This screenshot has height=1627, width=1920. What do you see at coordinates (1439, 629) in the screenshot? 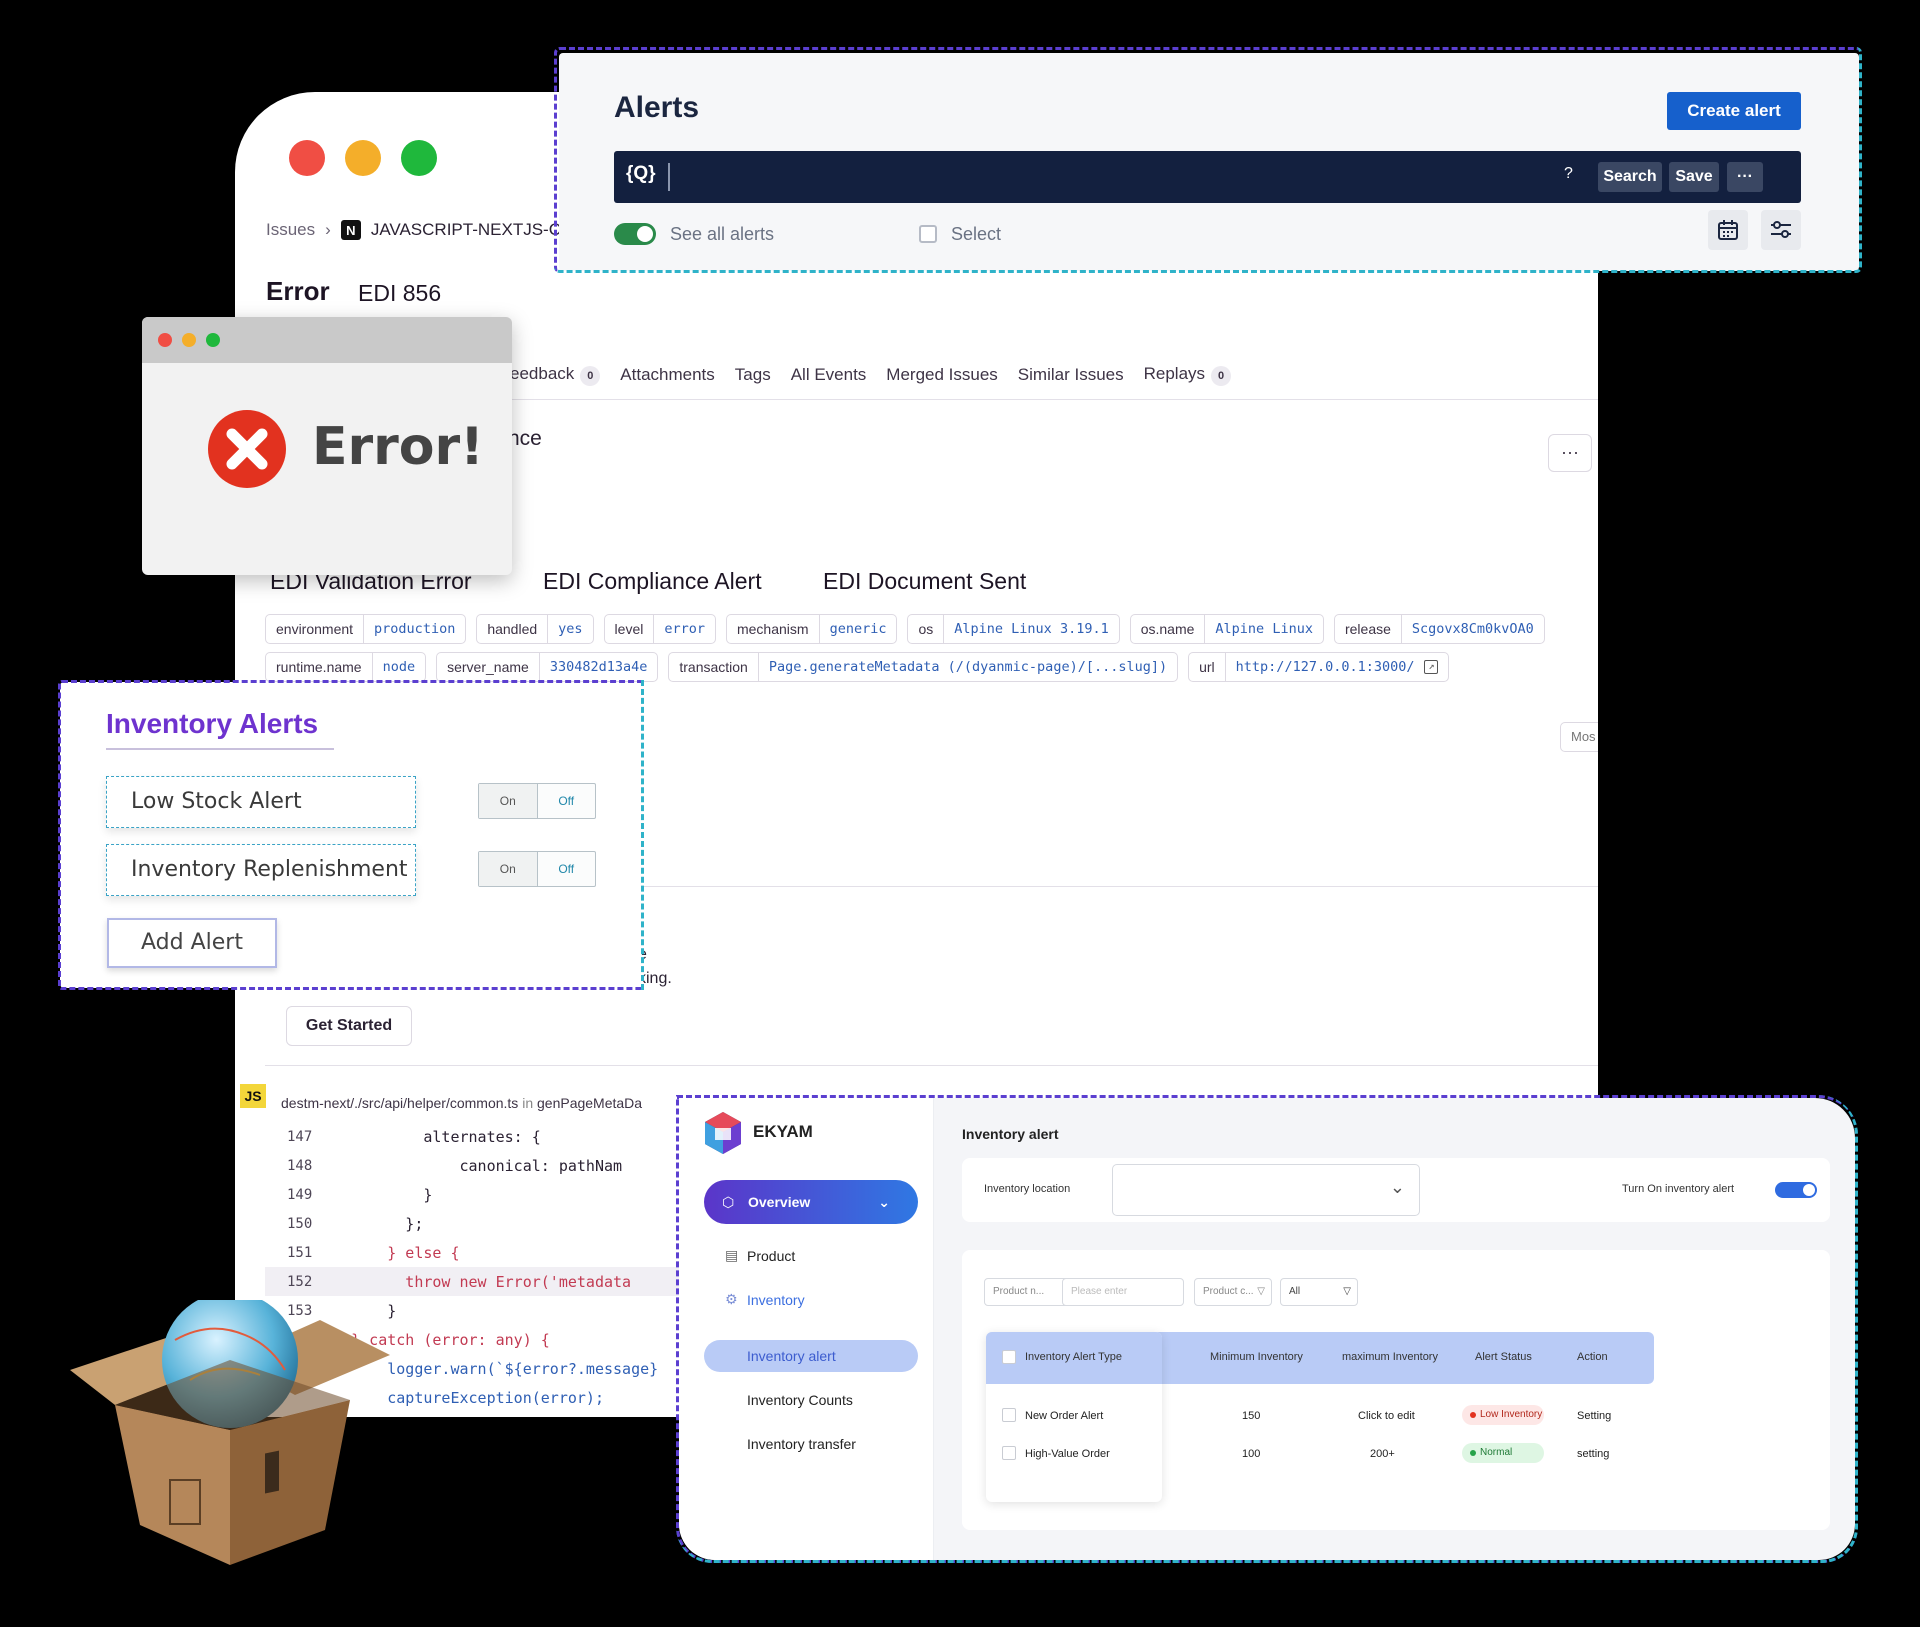
I see `tag-release: release Scgovx8Cm0kvOA0` at bounding box center [1439, 629].